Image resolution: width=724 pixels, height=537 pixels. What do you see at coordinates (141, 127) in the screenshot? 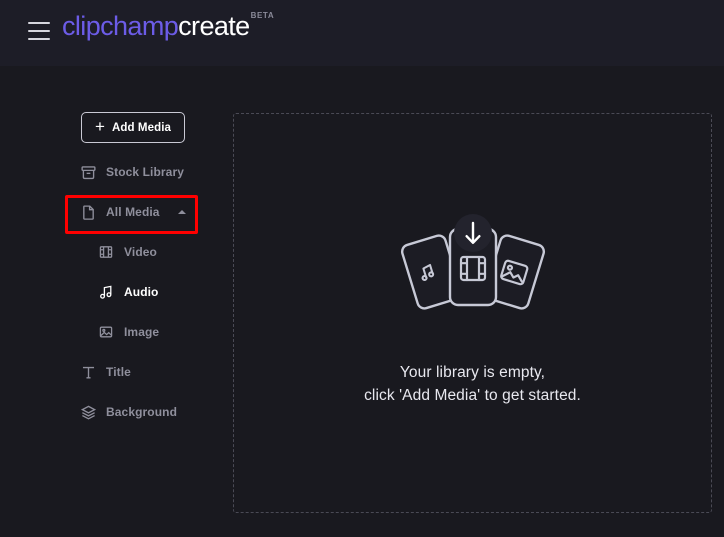
I see `add-media-label: Add Media` at bounding box center [141, 127].